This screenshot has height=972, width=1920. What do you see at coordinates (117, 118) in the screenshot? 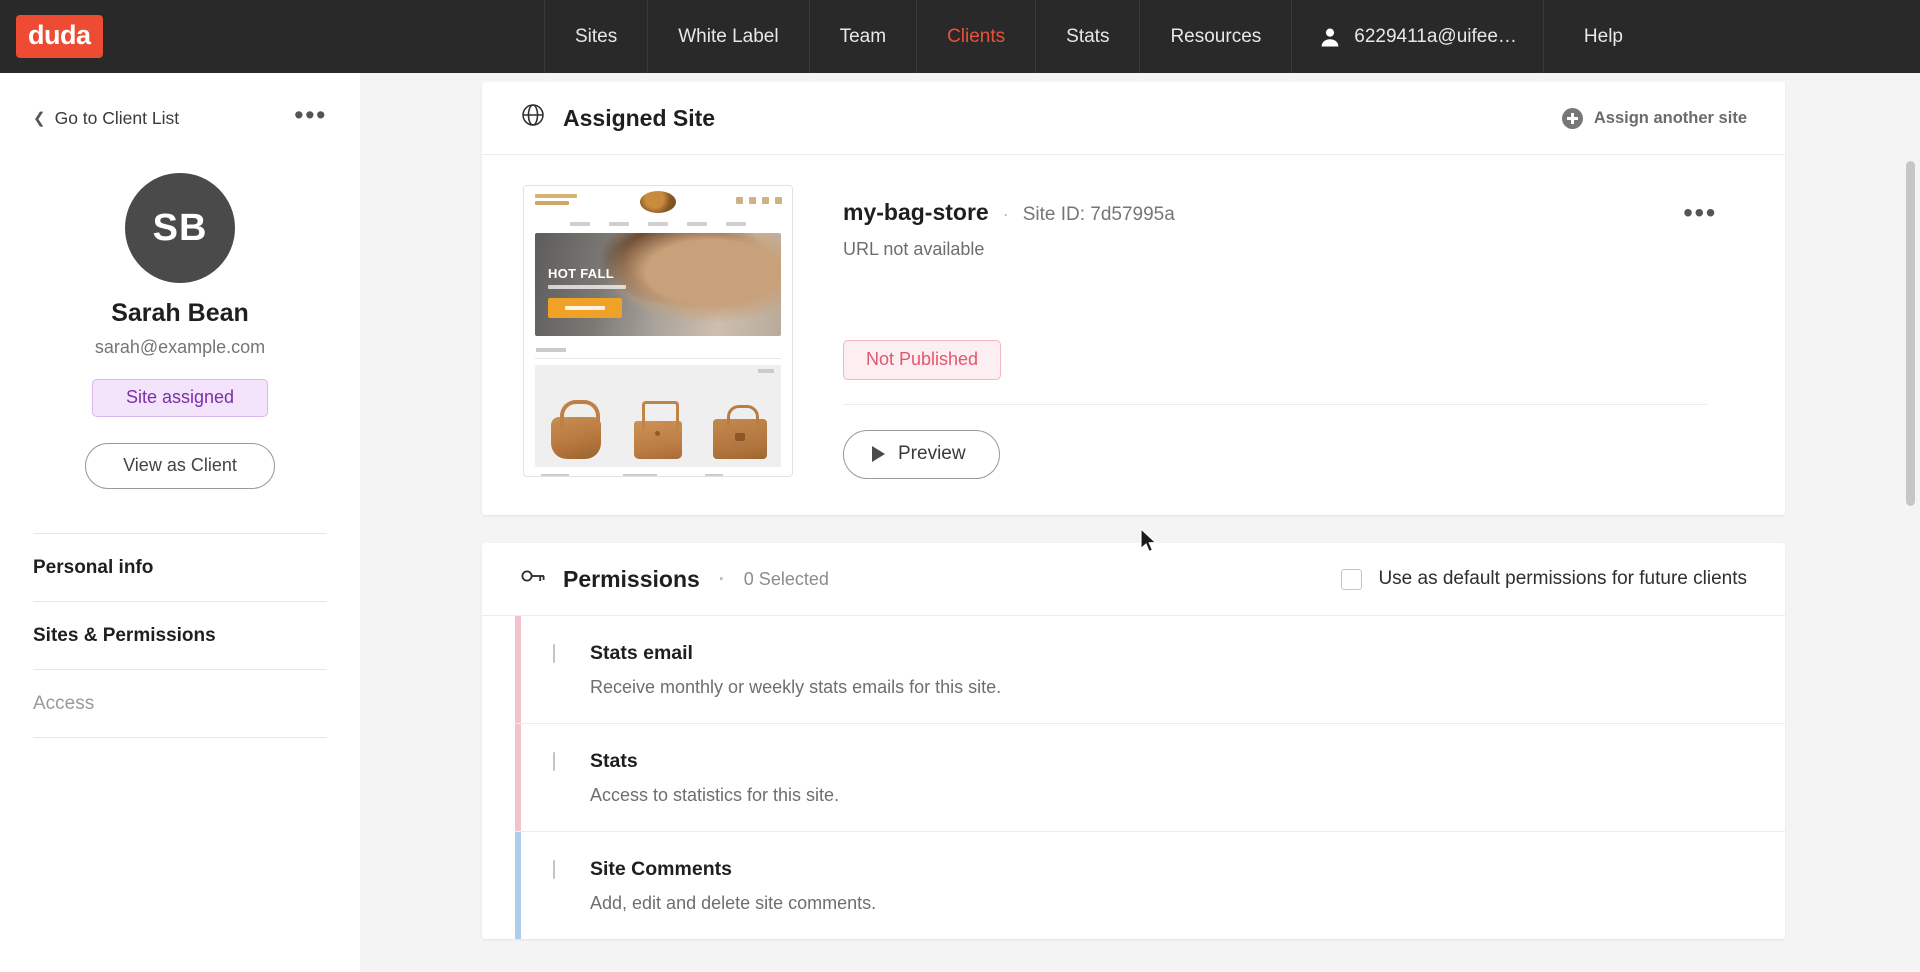
I see `go-to-client-list-label: Go to Client List` at bounding box center [117, 118].